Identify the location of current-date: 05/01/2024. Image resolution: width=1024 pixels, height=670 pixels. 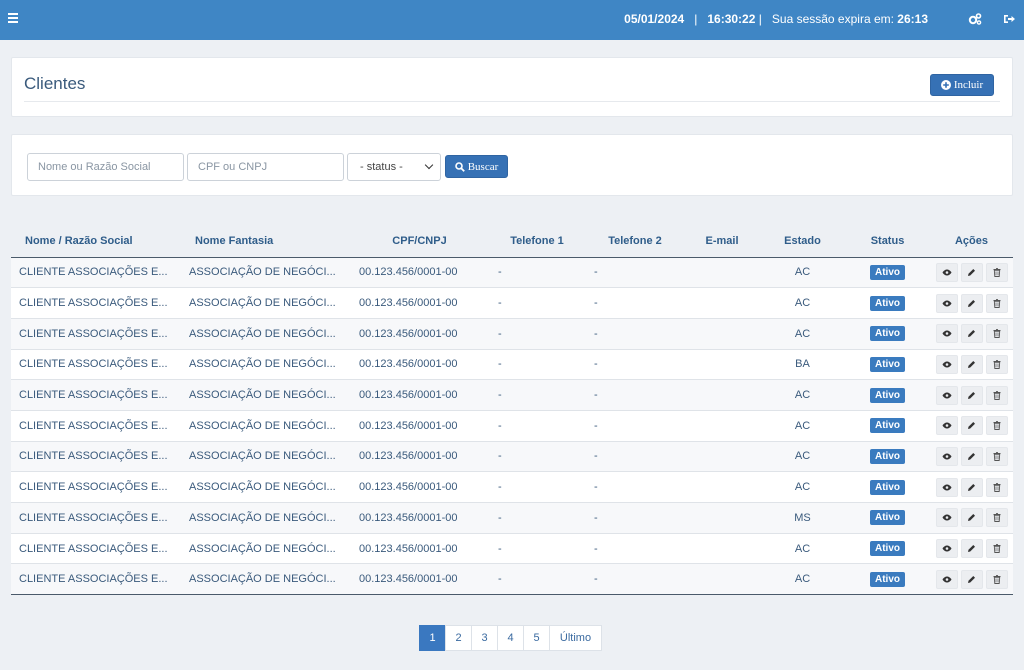
(654, 19).